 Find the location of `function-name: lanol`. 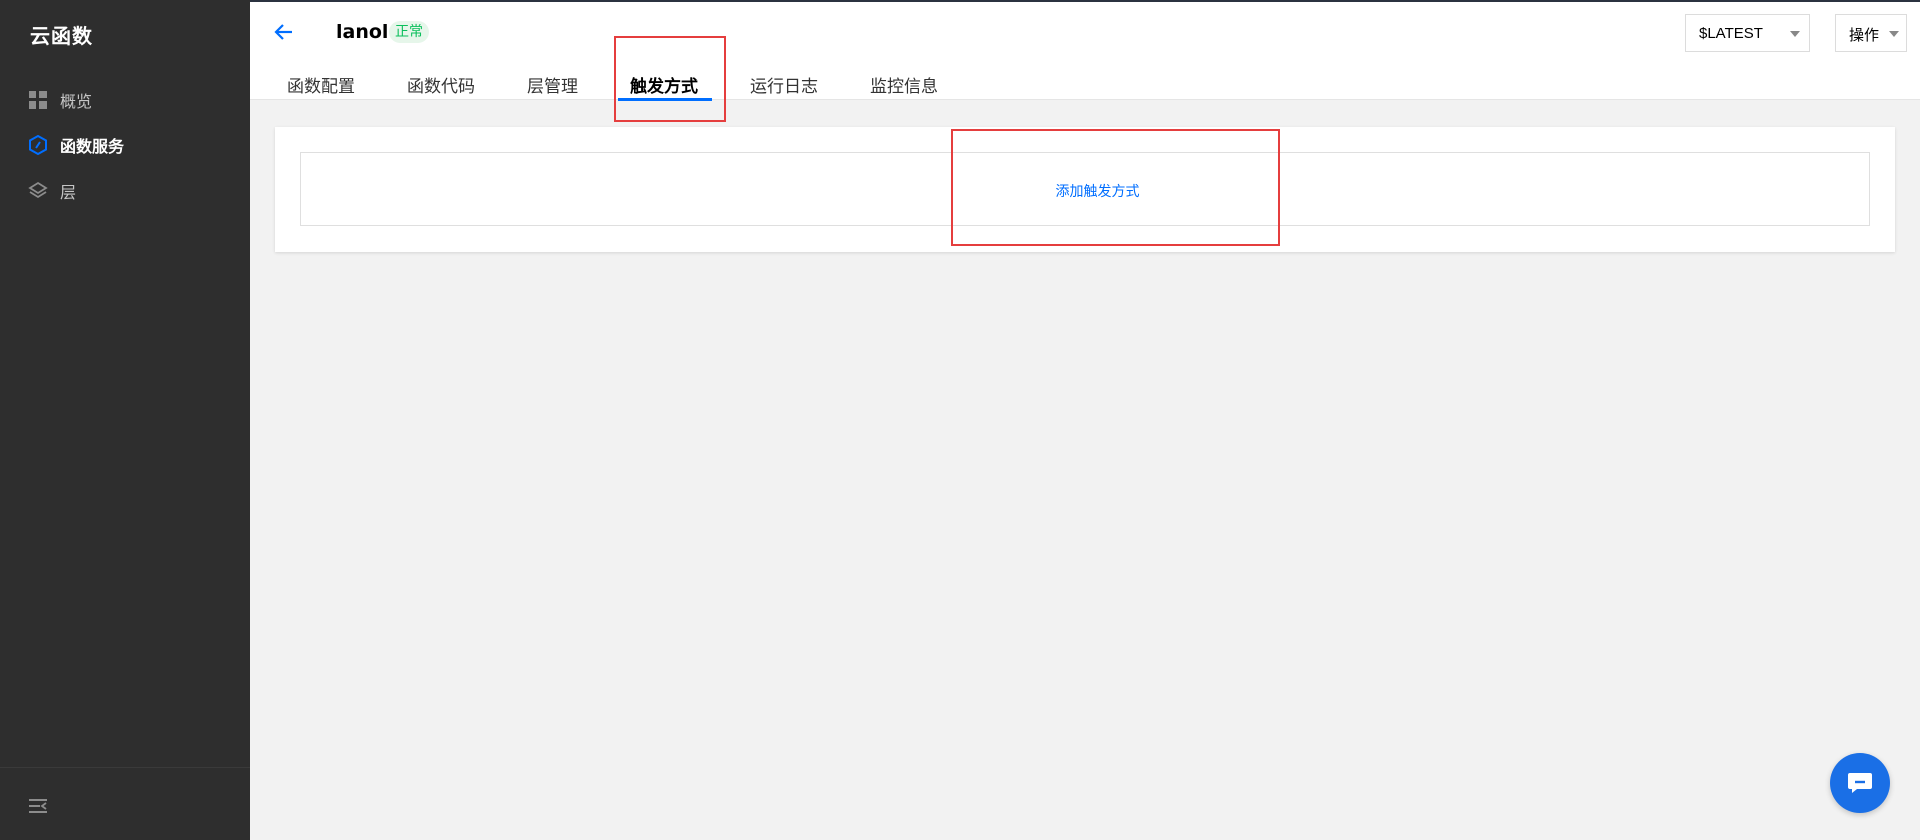

function-name: lanol is located at coordinates (362, 32).